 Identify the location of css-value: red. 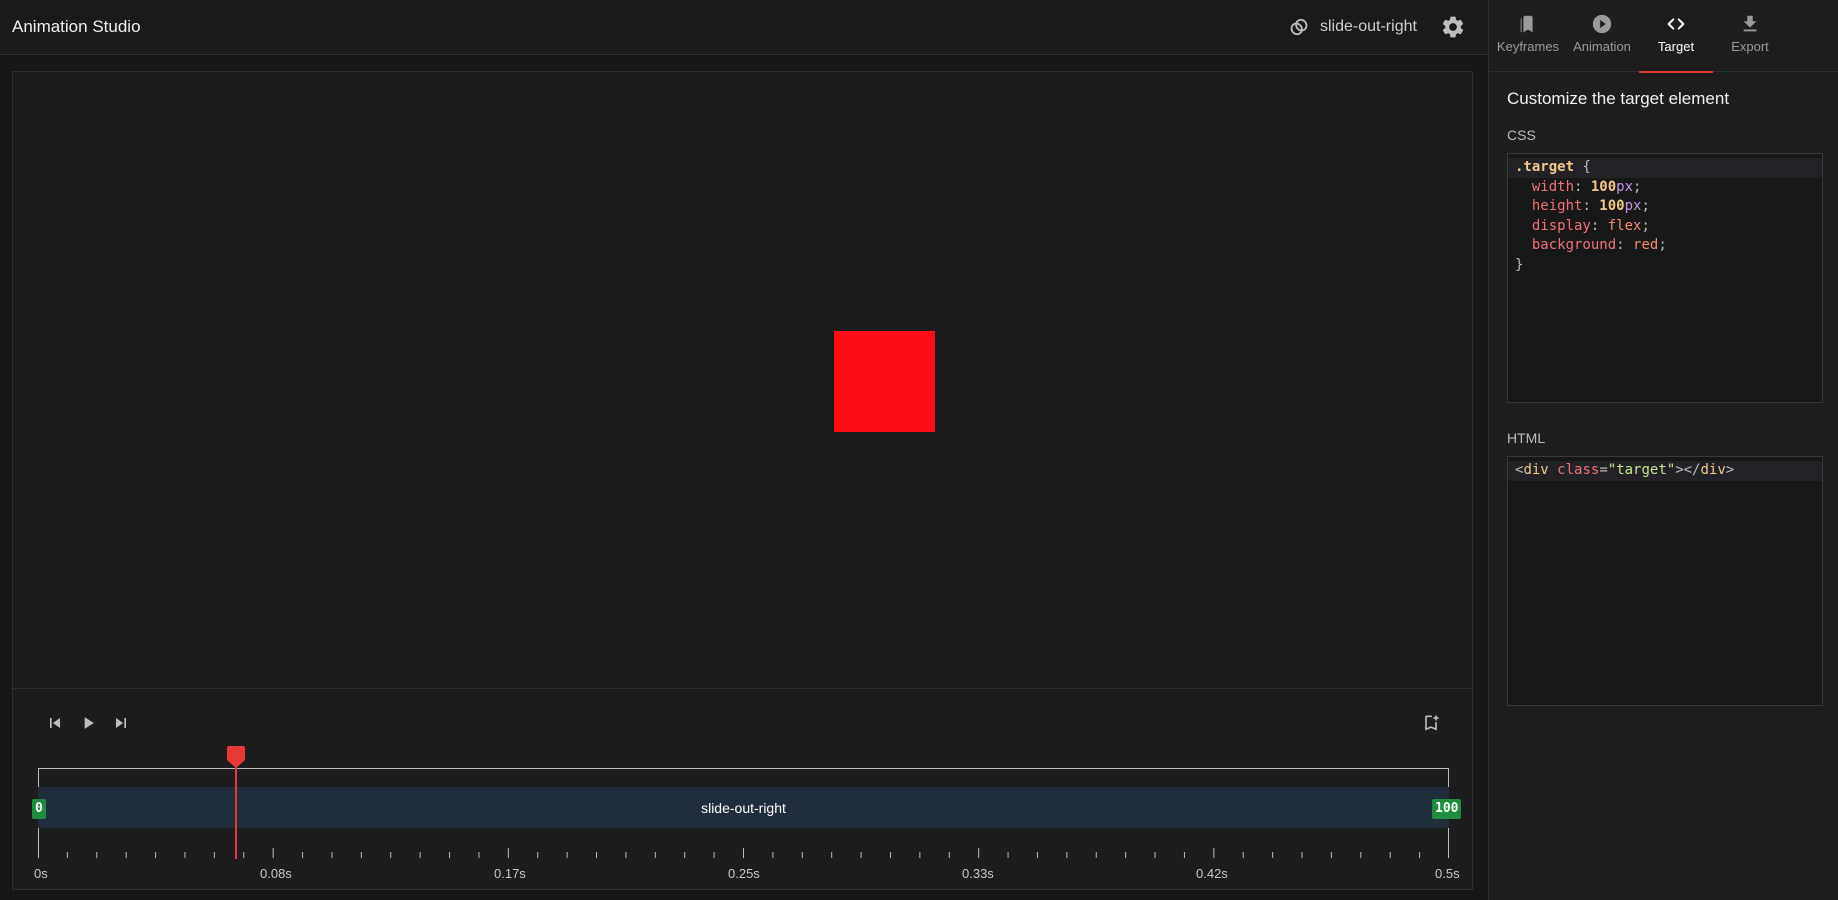
(1646, 245).